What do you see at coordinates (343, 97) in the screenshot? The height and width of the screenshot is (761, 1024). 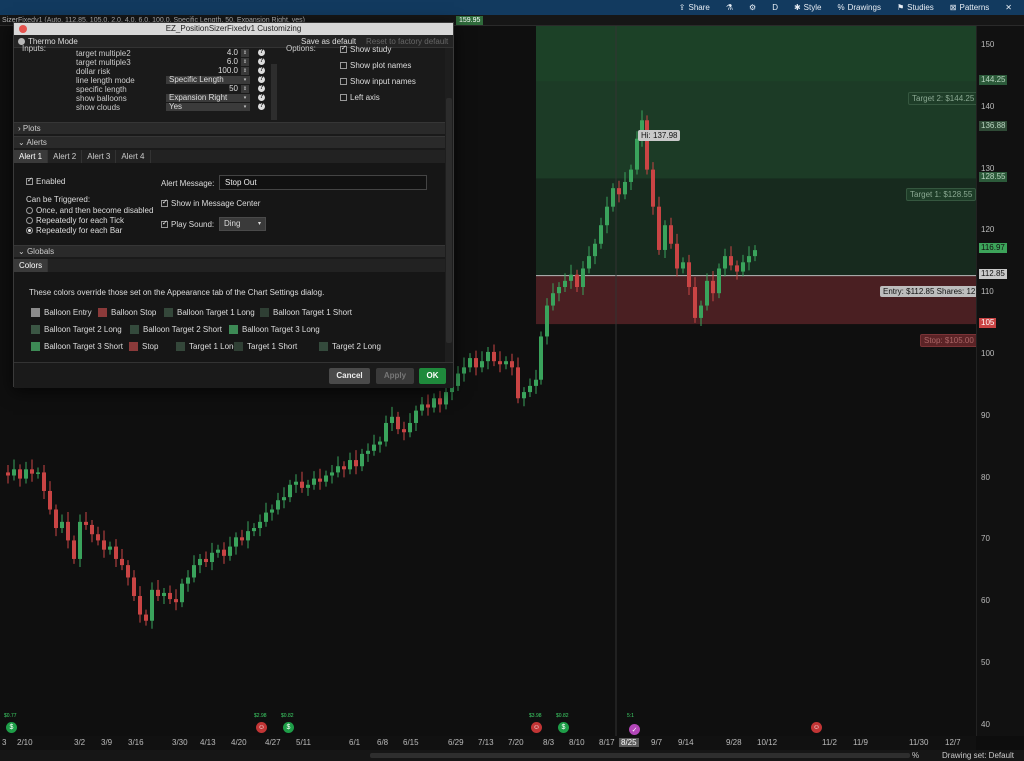 I see `checkbox-icon` at bounding box center [343, 97].